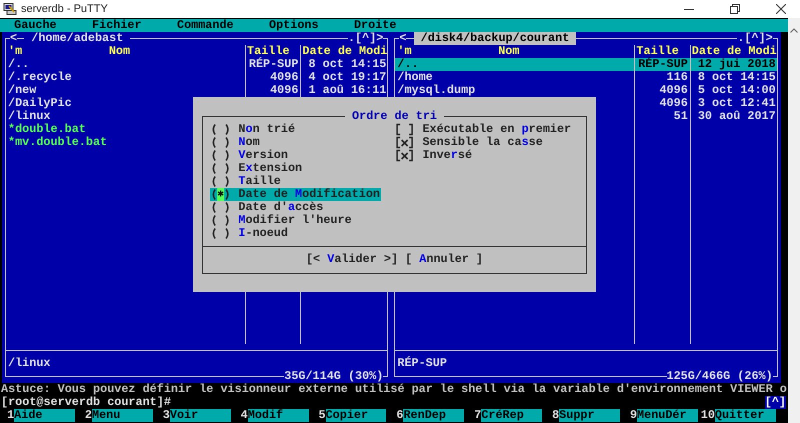 The image size is (800, 423). I want to click on scroll-bar, so click(794, 220).